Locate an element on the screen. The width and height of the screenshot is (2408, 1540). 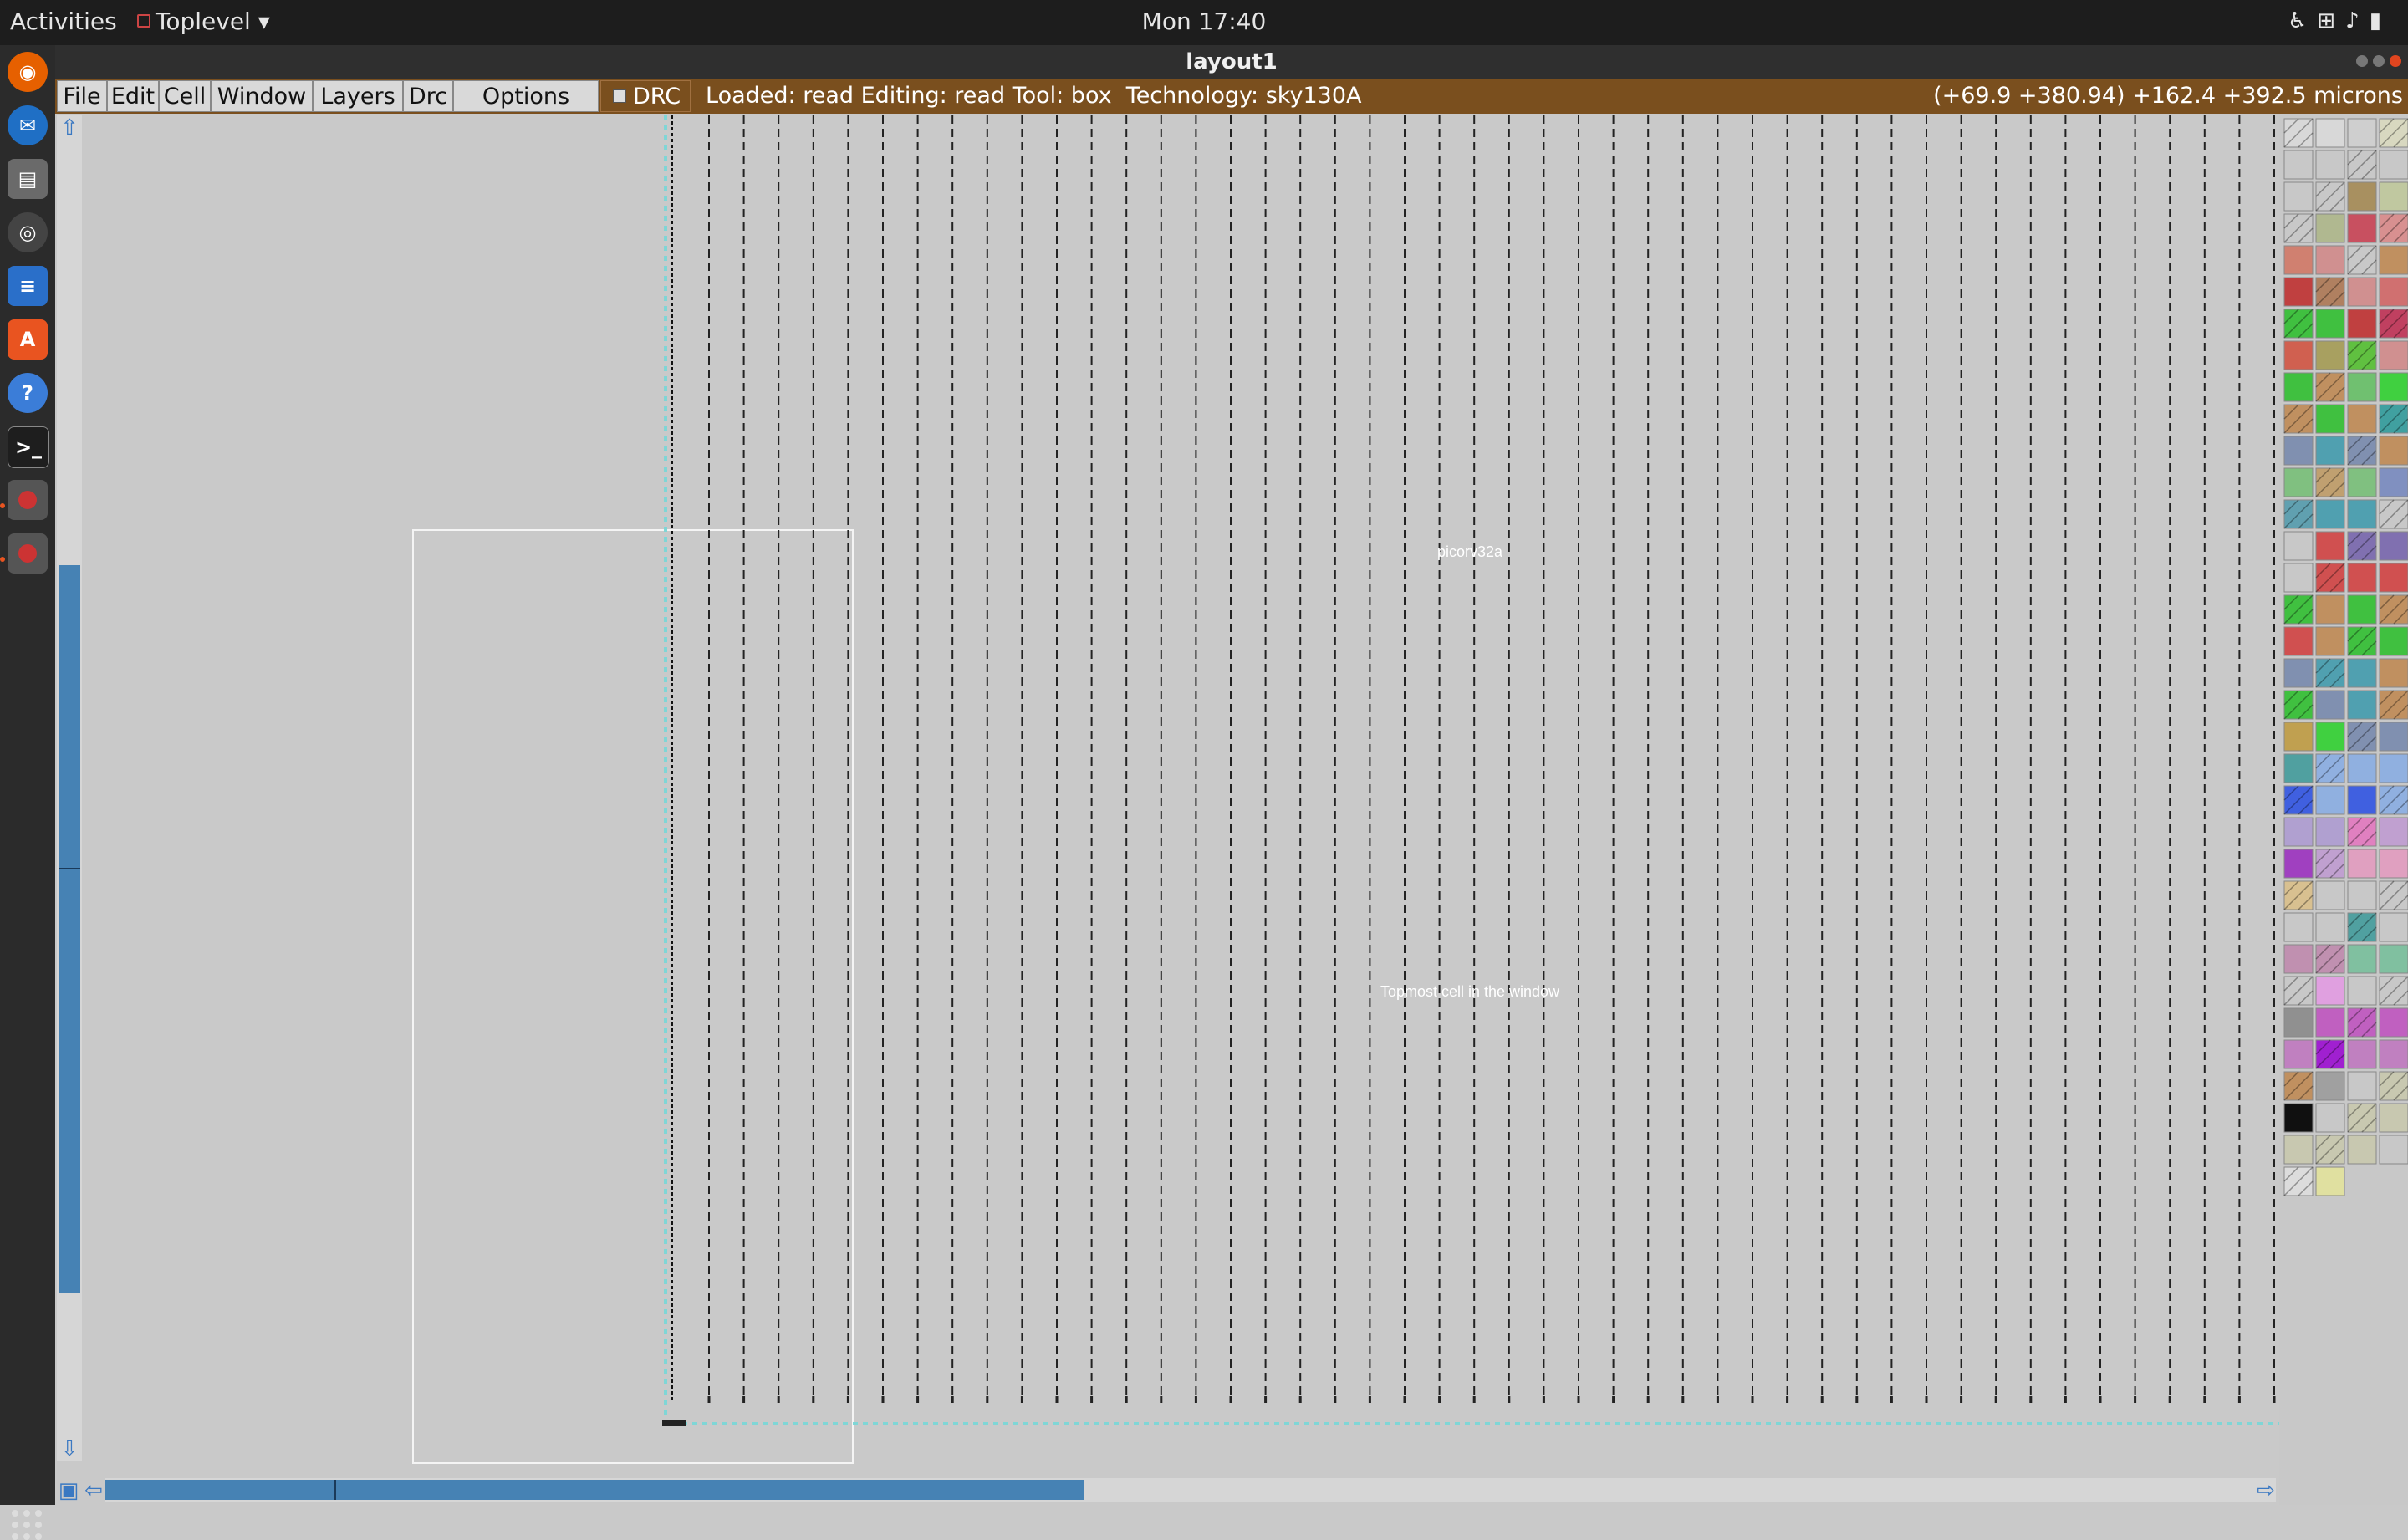
volume-icon: ♪ is located at coordinates (2357, 20).